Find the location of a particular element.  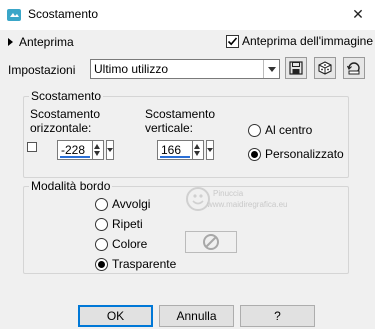

randomize-button is located at coordinates (325, 68).